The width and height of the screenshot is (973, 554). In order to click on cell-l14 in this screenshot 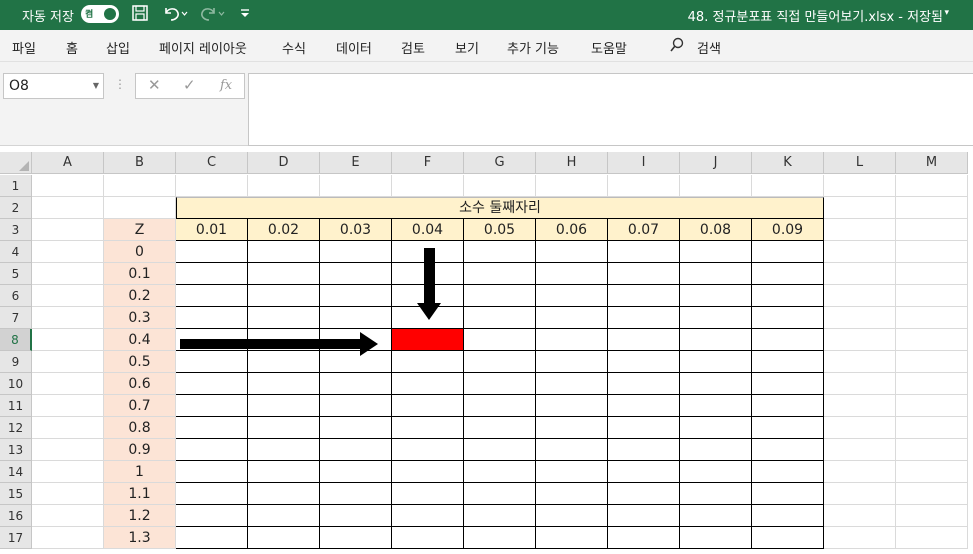, I will do `click(860, 472)`.